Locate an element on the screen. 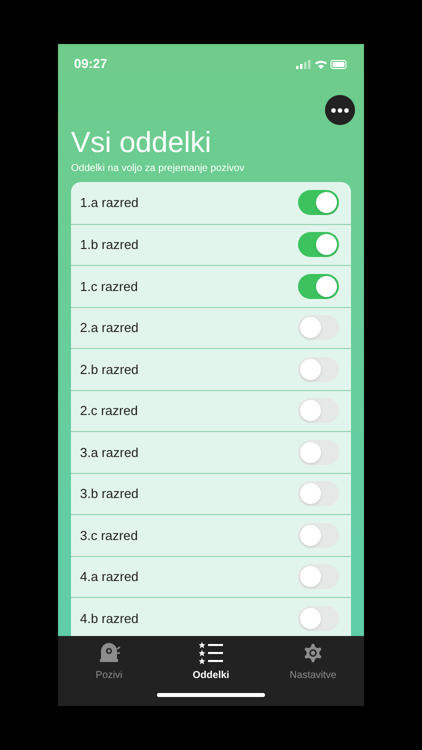 This screenshot has width=422, height=750. class-label: 1.b razred is located at coordinates (109, 245).